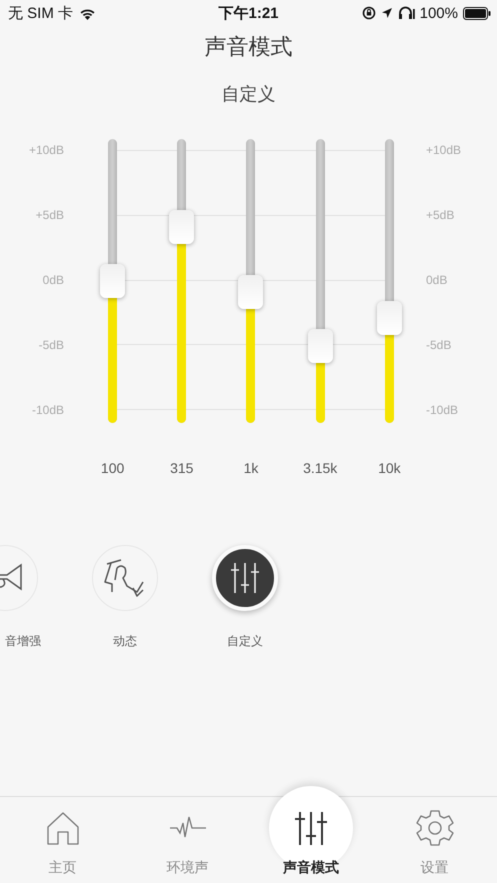 Image resolution: width=497 pixels, height=883 pixels. I want to click on location-icon, so click(386, 13).